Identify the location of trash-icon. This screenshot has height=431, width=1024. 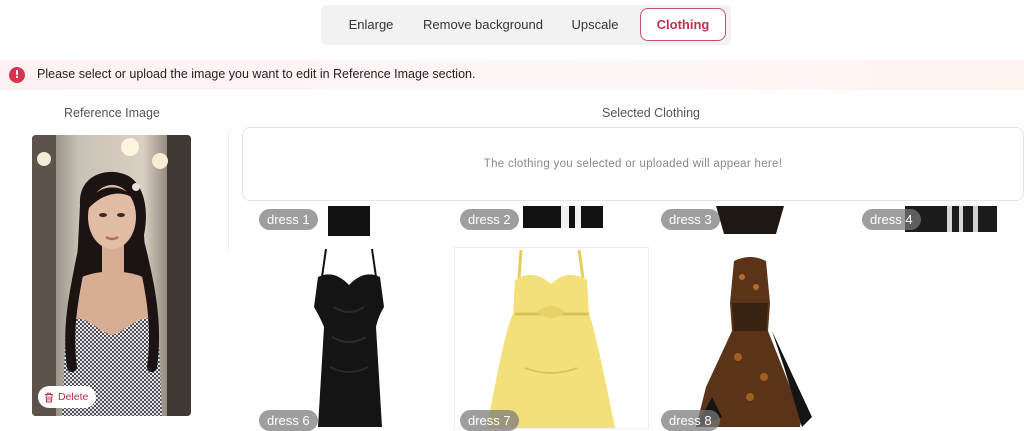
(49, 397).